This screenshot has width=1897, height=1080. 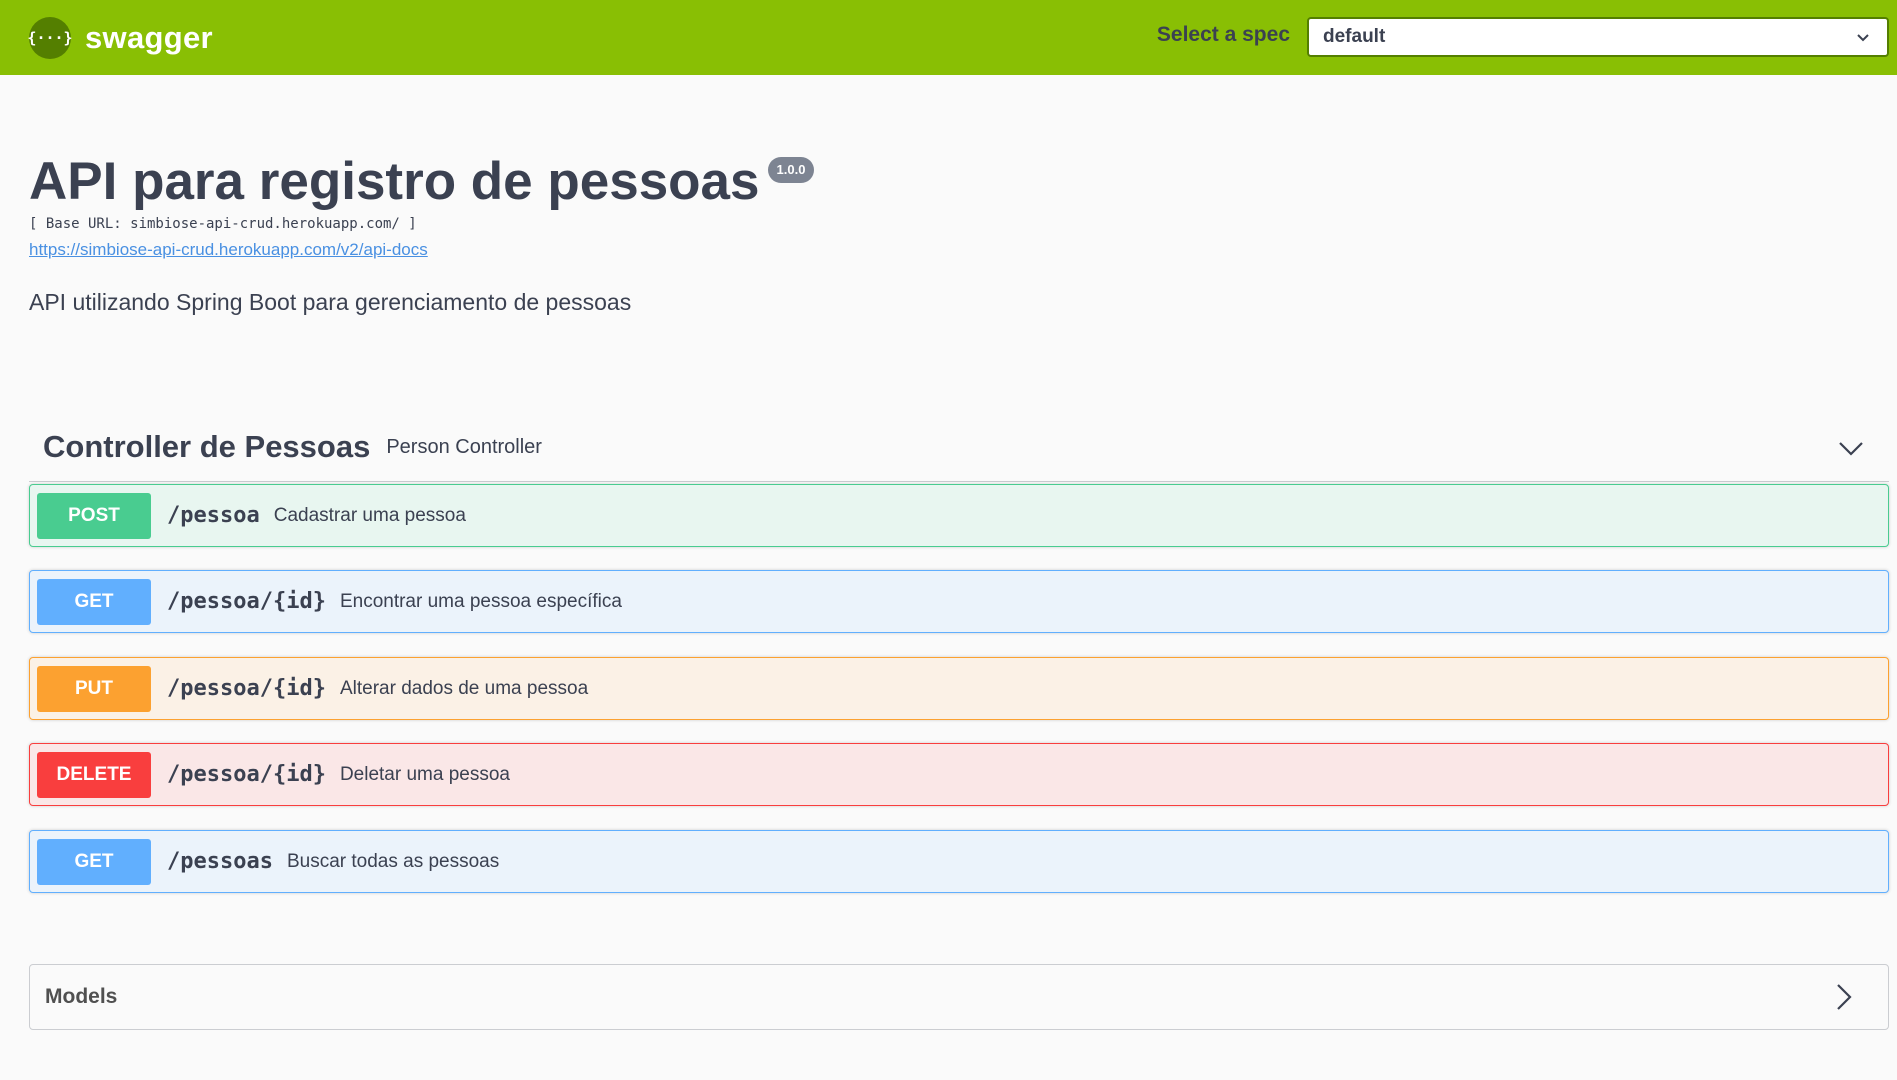 What do you see at coordinates (959, 447) in the screenshot?
I see `tag-header-controller-de-pessoas: Controller de Pessoas Person Controller` at bounding box center [959, 447].